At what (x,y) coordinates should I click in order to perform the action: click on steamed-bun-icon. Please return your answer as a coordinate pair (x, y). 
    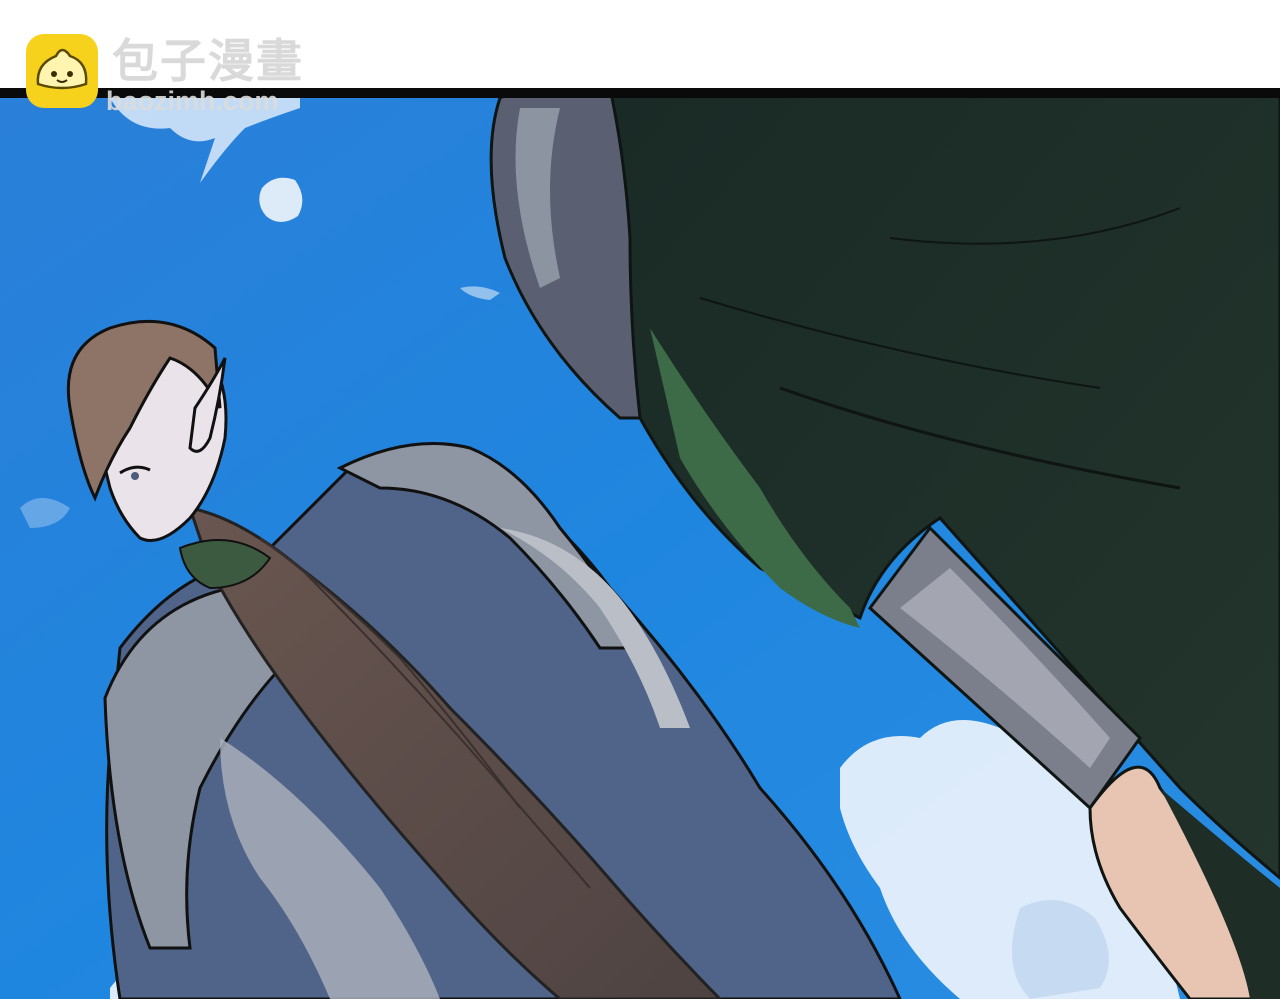
    Looking at the image, I should click on (62, 71).